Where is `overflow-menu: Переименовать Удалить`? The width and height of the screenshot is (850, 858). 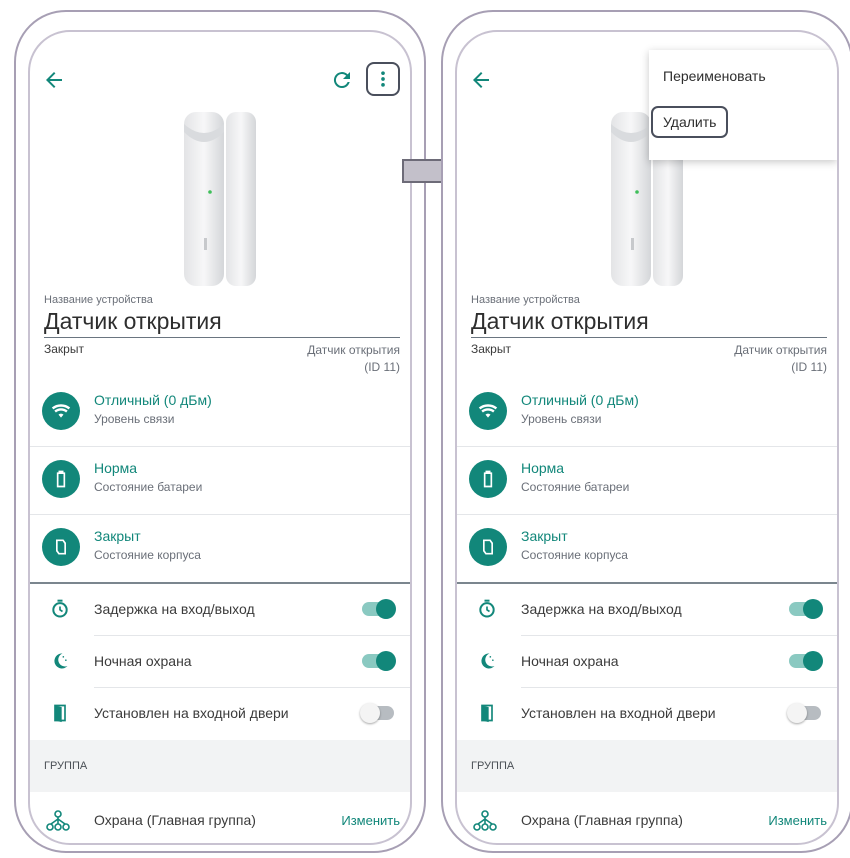
overflow-menu: Переименовать Удалить is located at coordinates (743, 105).